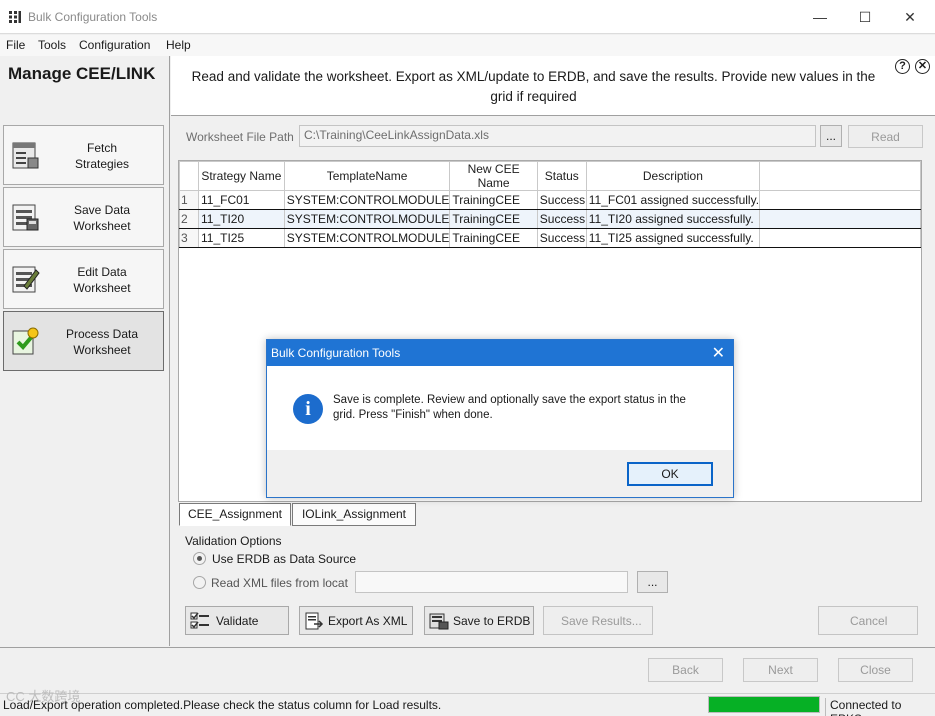 The height and width of the screenshot is (716, 935). Describe the element at coordinates (102, 342) in the screenshot. I see `sidebar-item-label: Process Data Worksheet` at that location.